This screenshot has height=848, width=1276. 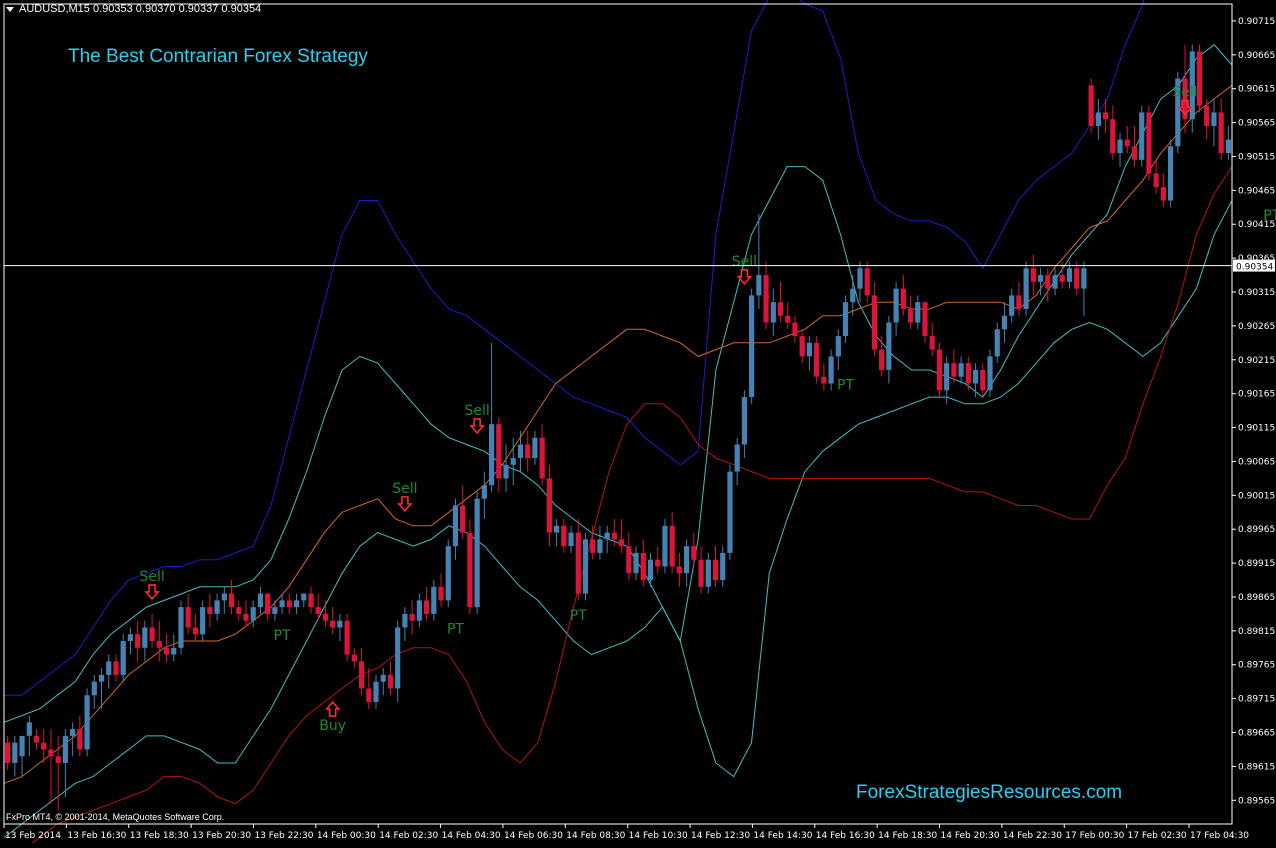 What do you see at coordinates (970, 836) in the screenshot?
I see `x-tick-label: 14 Feb 20:30` at bounding box center [970, 836].